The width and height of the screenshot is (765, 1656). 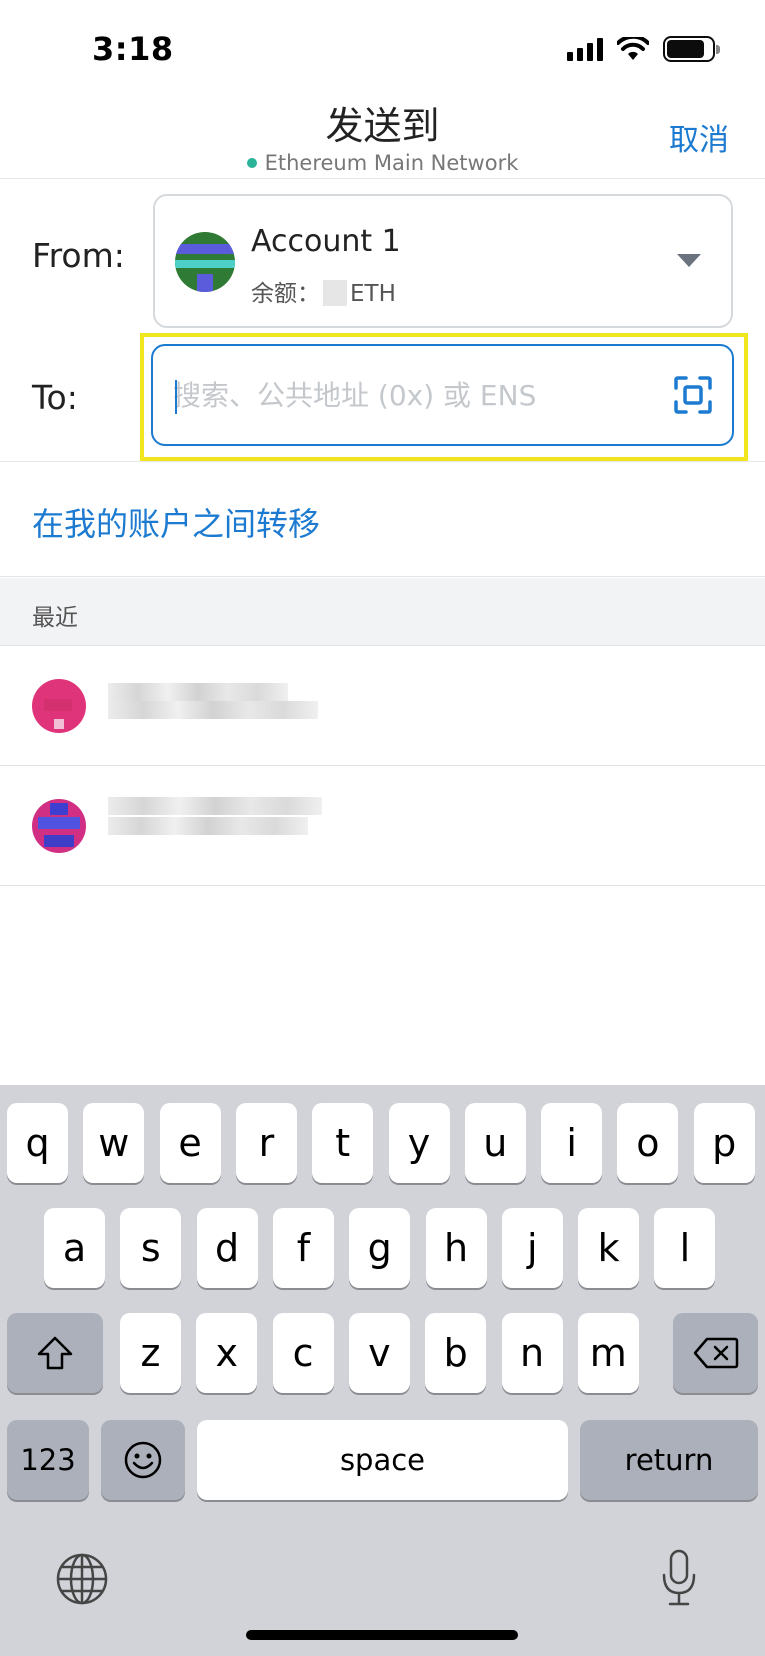 What do you see at coordinates (343, 1143) in the screenshot?
I see `key-t: t` at bounding box center [343, 1143].